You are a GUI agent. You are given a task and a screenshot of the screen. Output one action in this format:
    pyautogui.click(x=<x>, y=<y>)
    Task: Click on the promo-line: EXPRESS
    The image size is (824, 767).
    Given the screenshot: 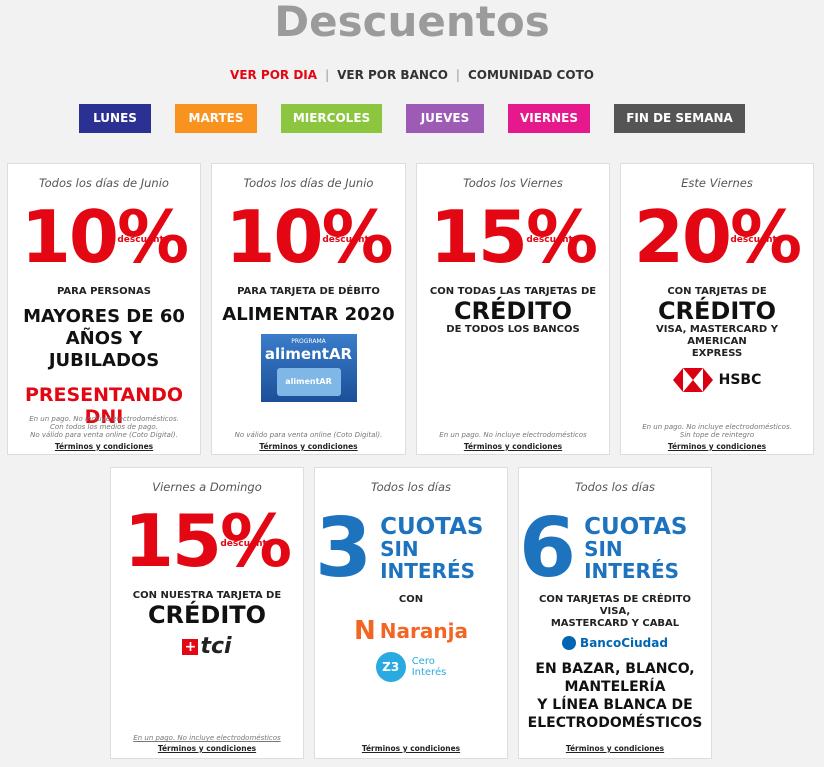 What is the action you would take?
    pyautogui.click(x=717, y=353)
    